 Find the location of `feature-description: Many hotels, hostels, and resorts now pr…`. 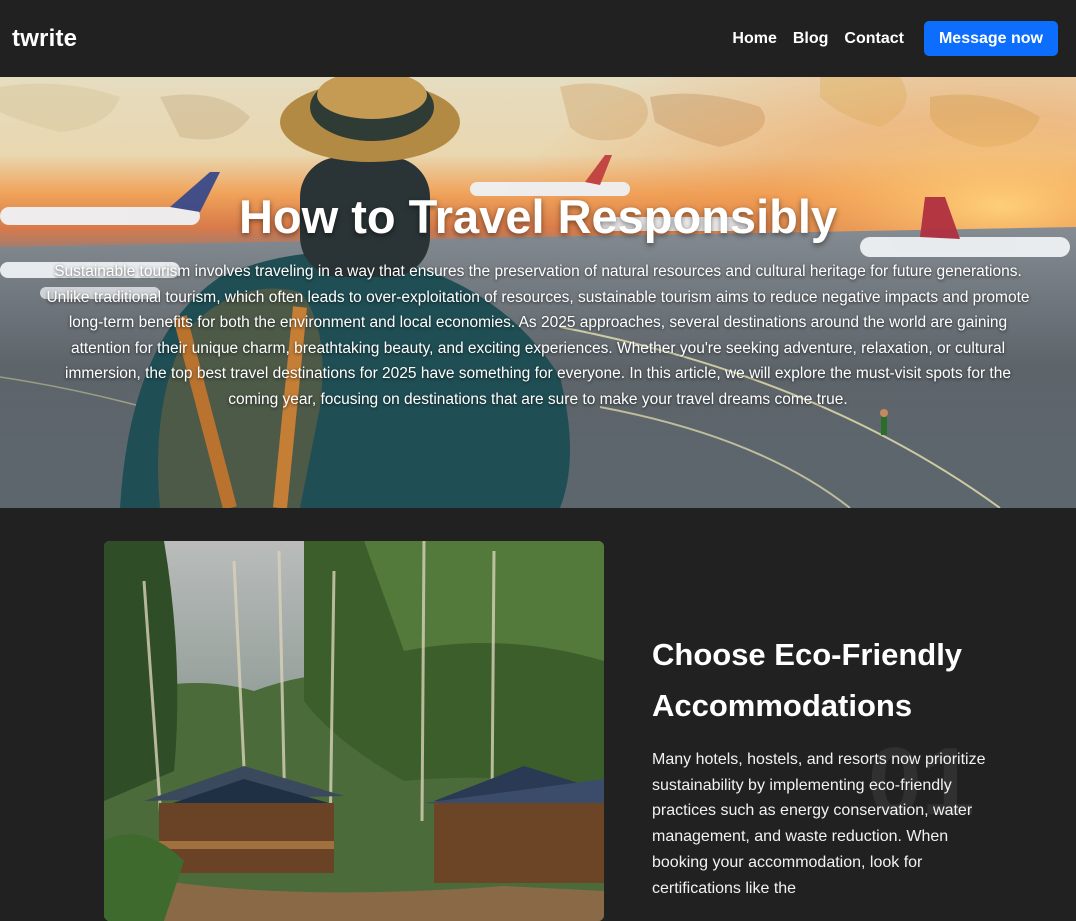

feature-description: Many hotels, hostels, and resorts now pr… is located at coordinates (819, 824).